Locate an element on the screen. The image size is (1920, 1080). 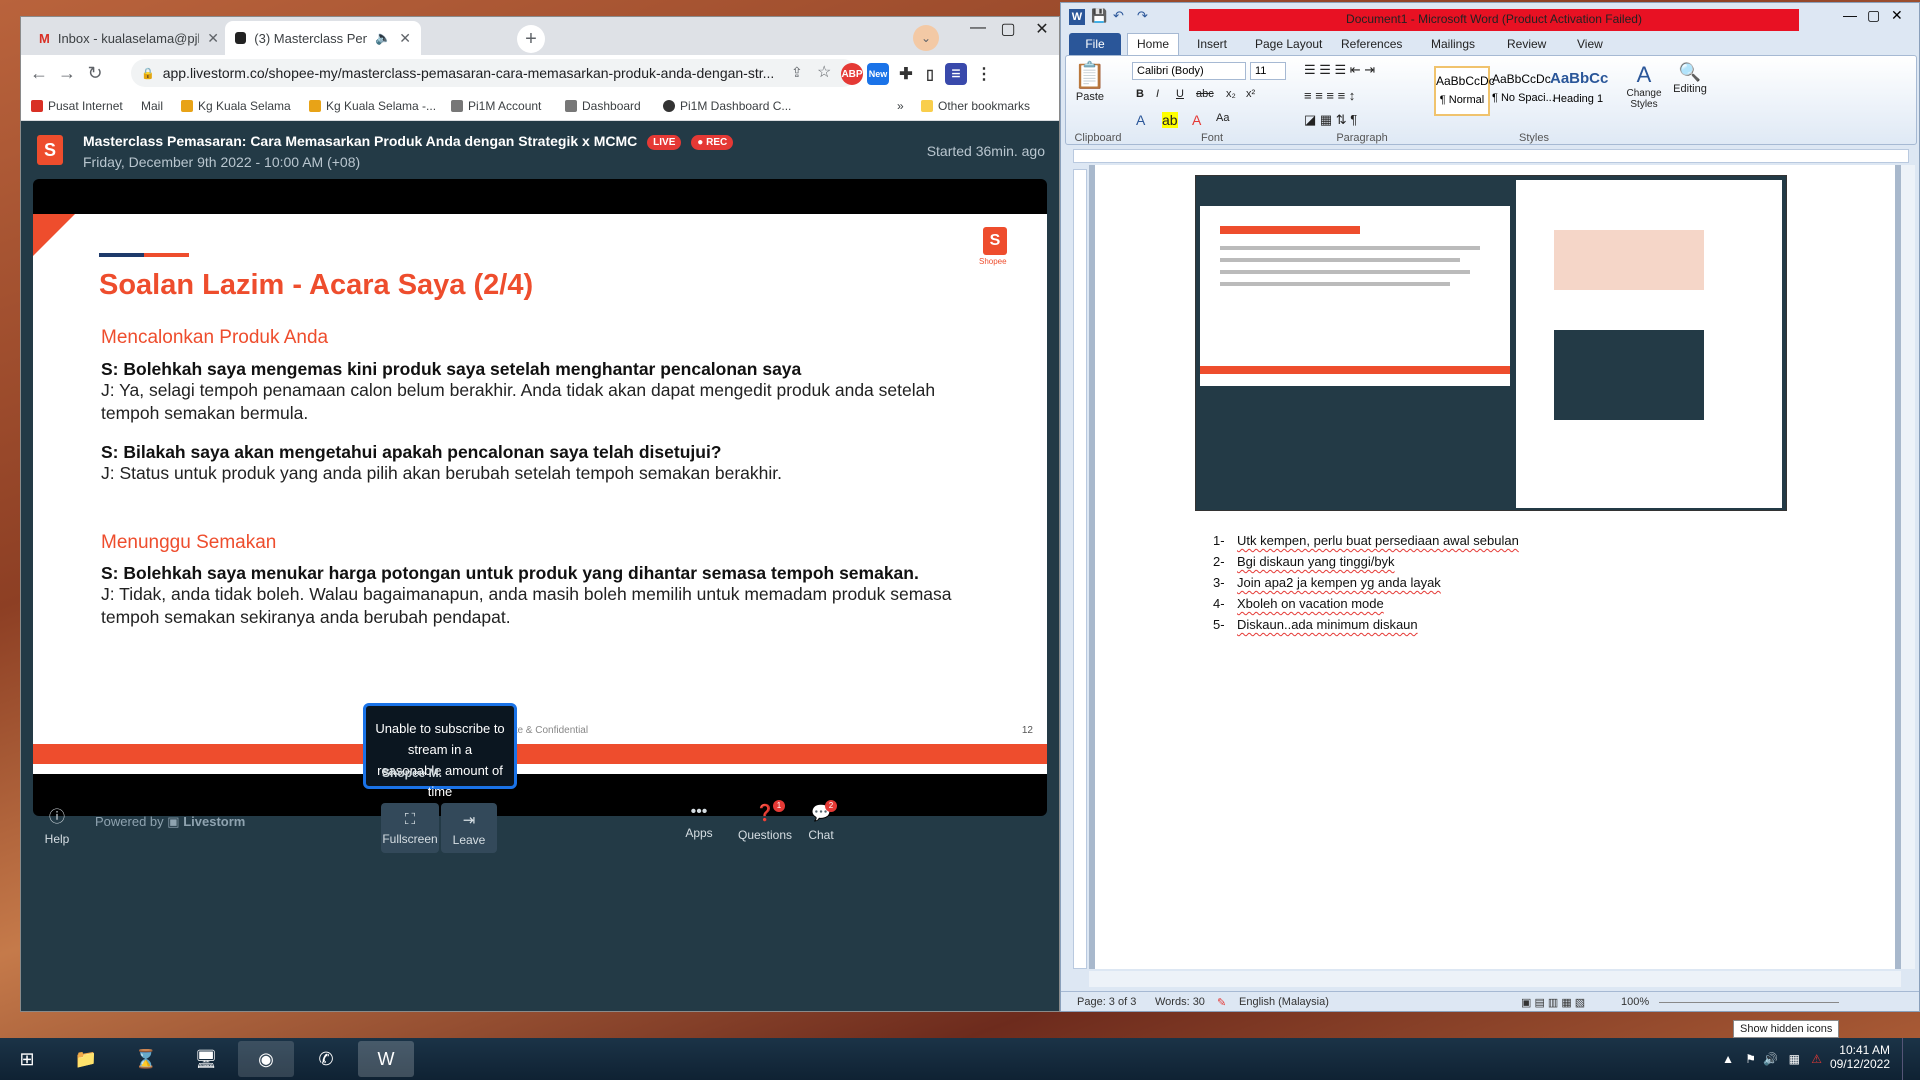
save-icon: 💾 is located at coordinates (1099, 16).